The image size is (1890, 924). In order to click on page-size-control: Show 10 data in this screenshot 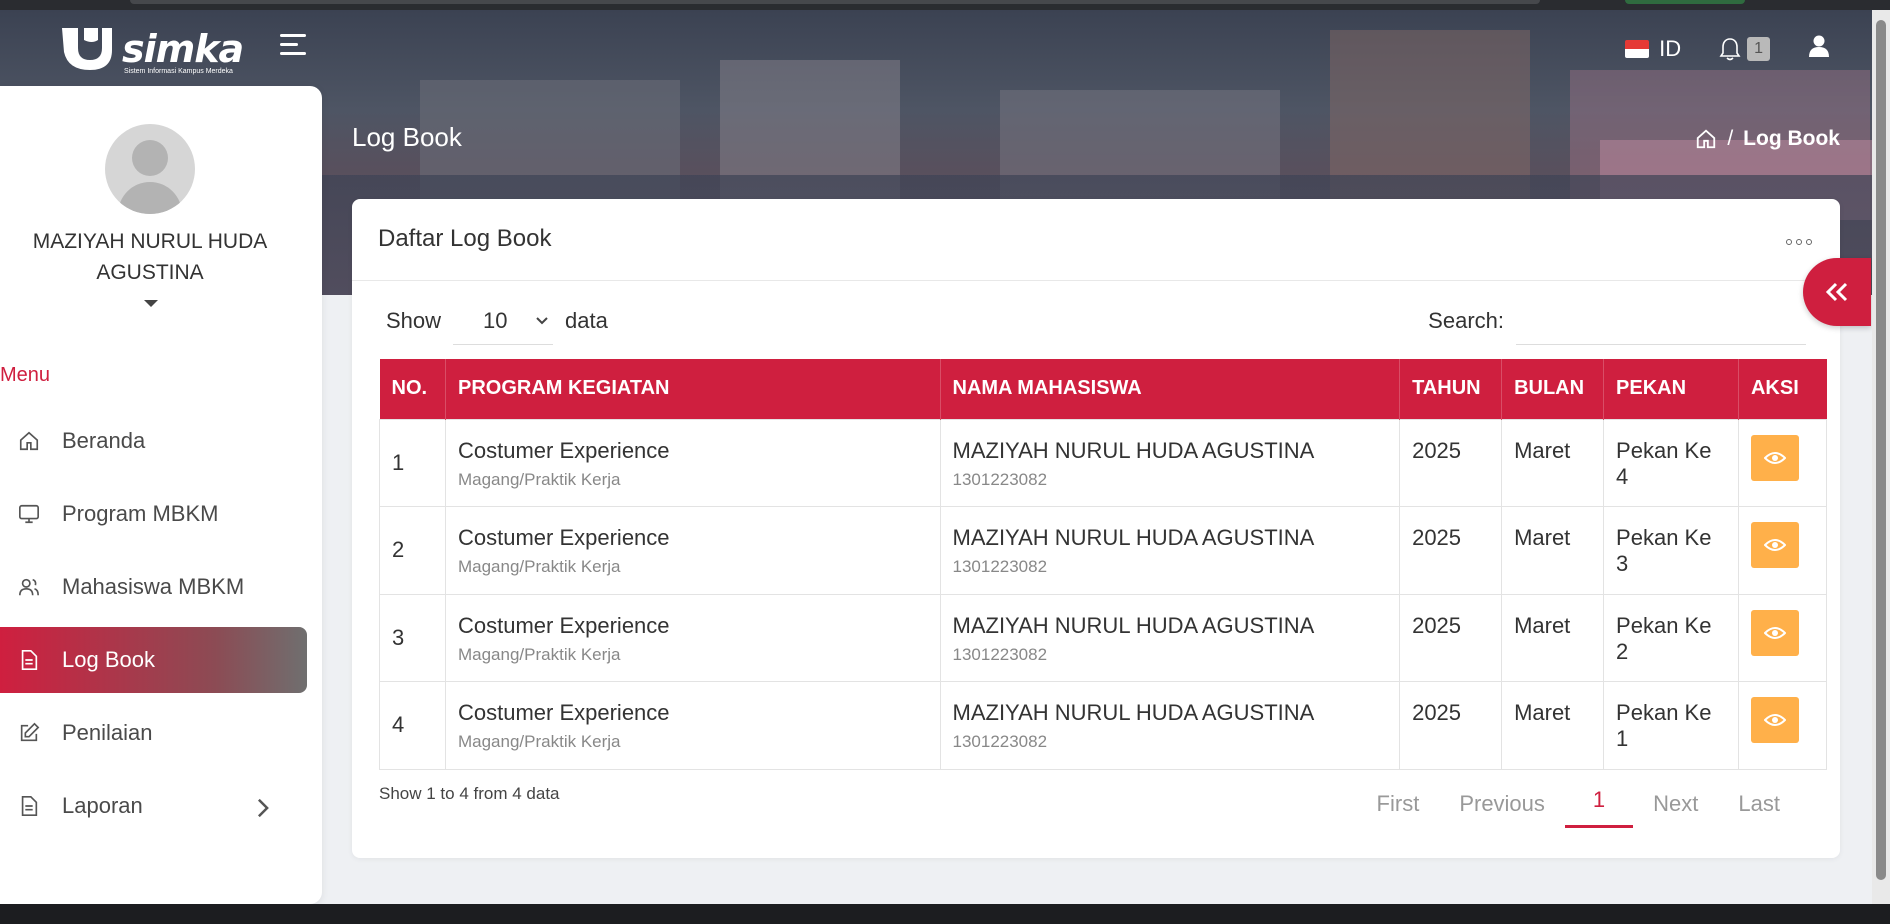, I will do `click(497, 321)`.